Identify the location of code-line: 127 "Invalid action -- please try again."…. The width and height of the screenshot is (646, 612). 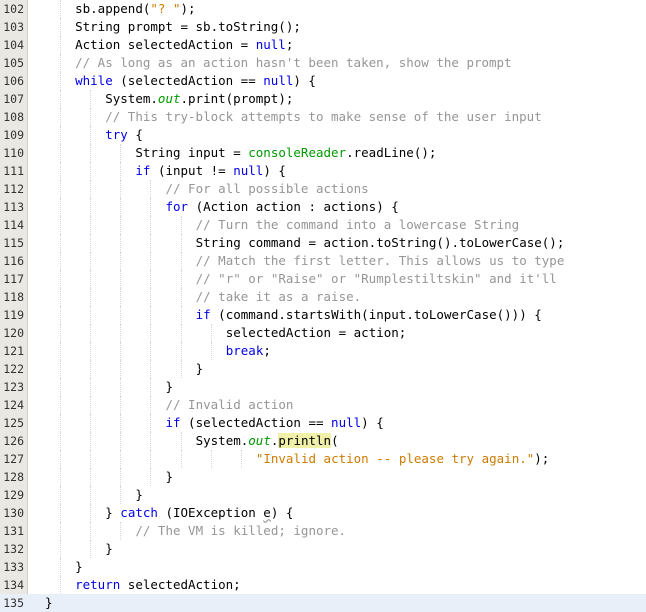
(323, 459).